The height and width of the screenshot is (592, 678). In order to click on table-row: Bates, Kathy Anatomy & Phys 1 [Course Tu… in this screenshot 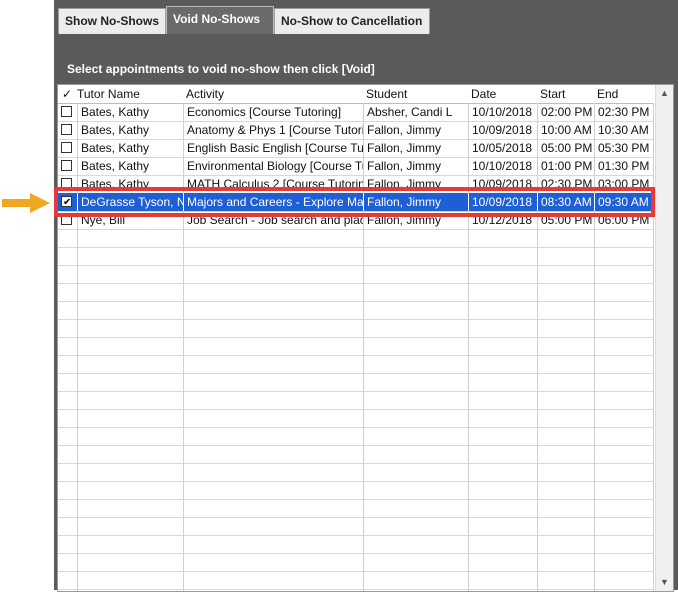, I will do `click(356, 130)`.